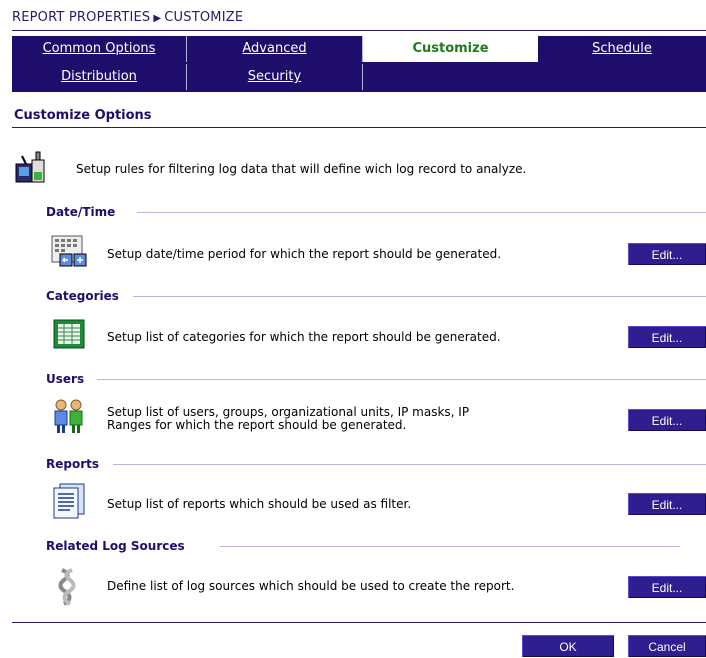 This screenshot has height=658, width=706. I want to click on log-sources-icon, so click(67, 587).